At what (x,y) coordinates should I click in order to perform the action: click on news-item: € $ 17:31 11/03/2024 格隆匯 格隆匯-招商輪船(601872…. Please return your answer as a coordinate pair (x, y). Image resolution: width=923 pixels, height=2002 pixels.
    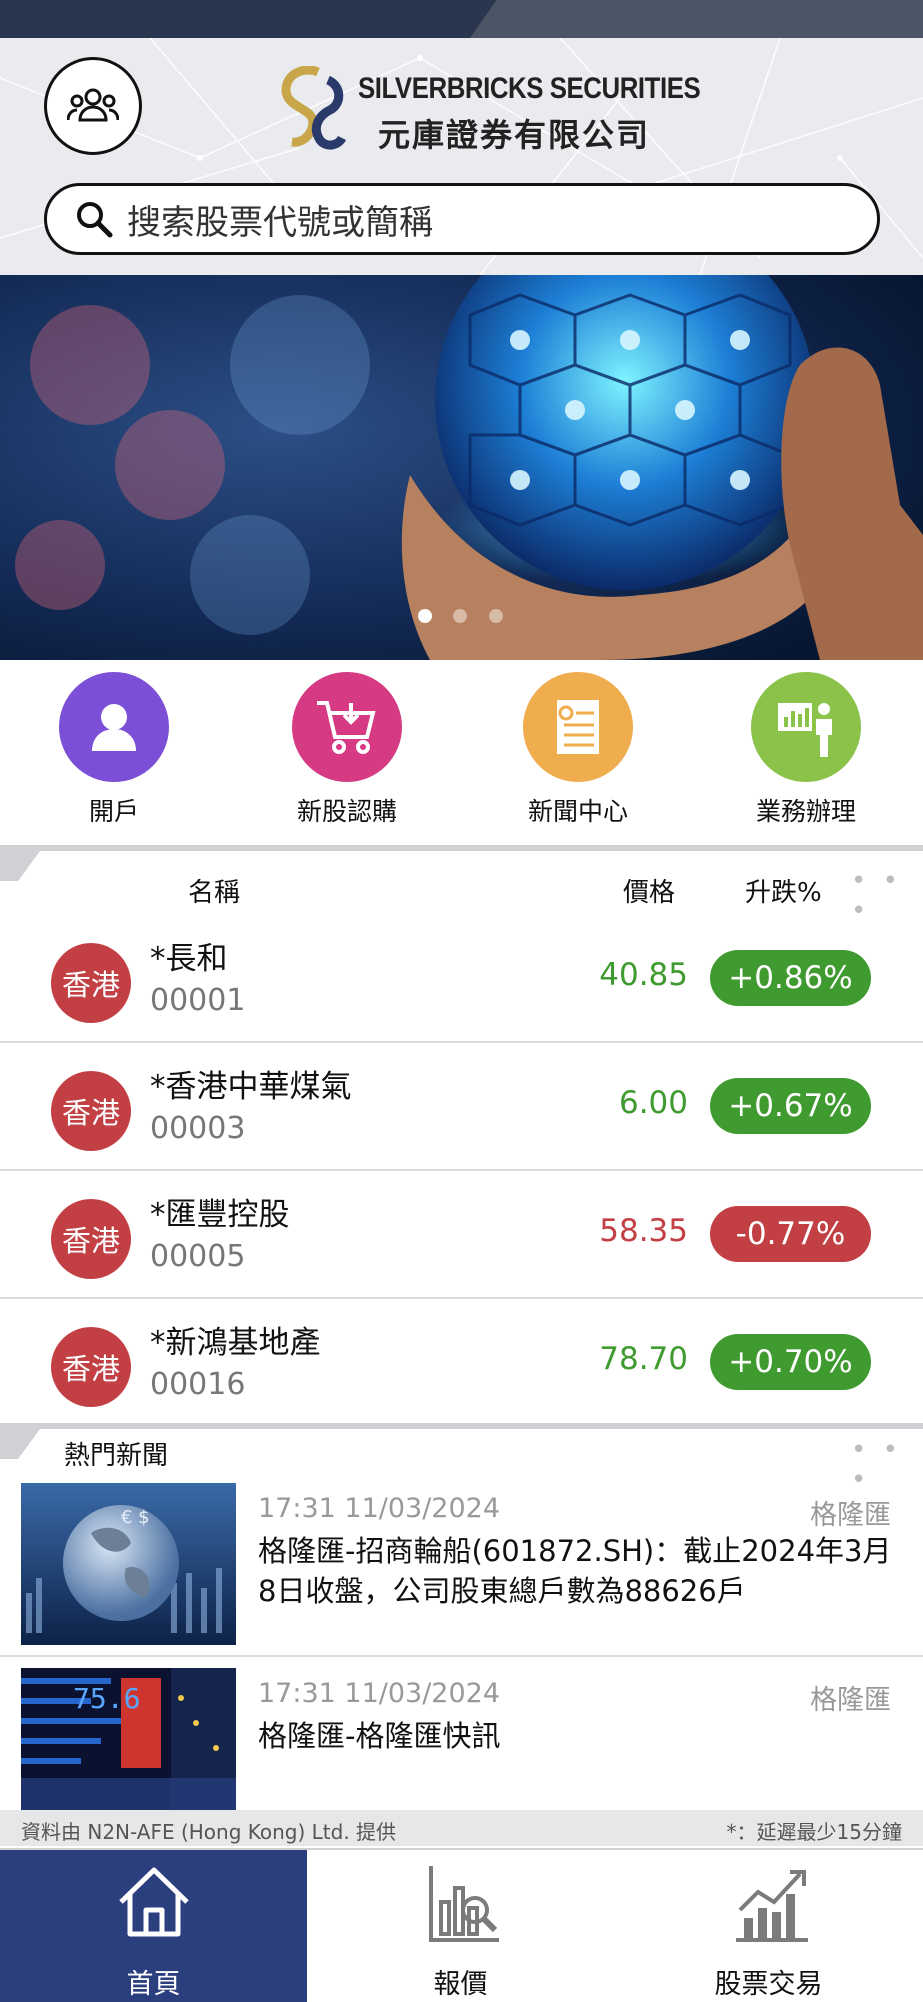
    Looking at the image, I should click on (461, 1570).